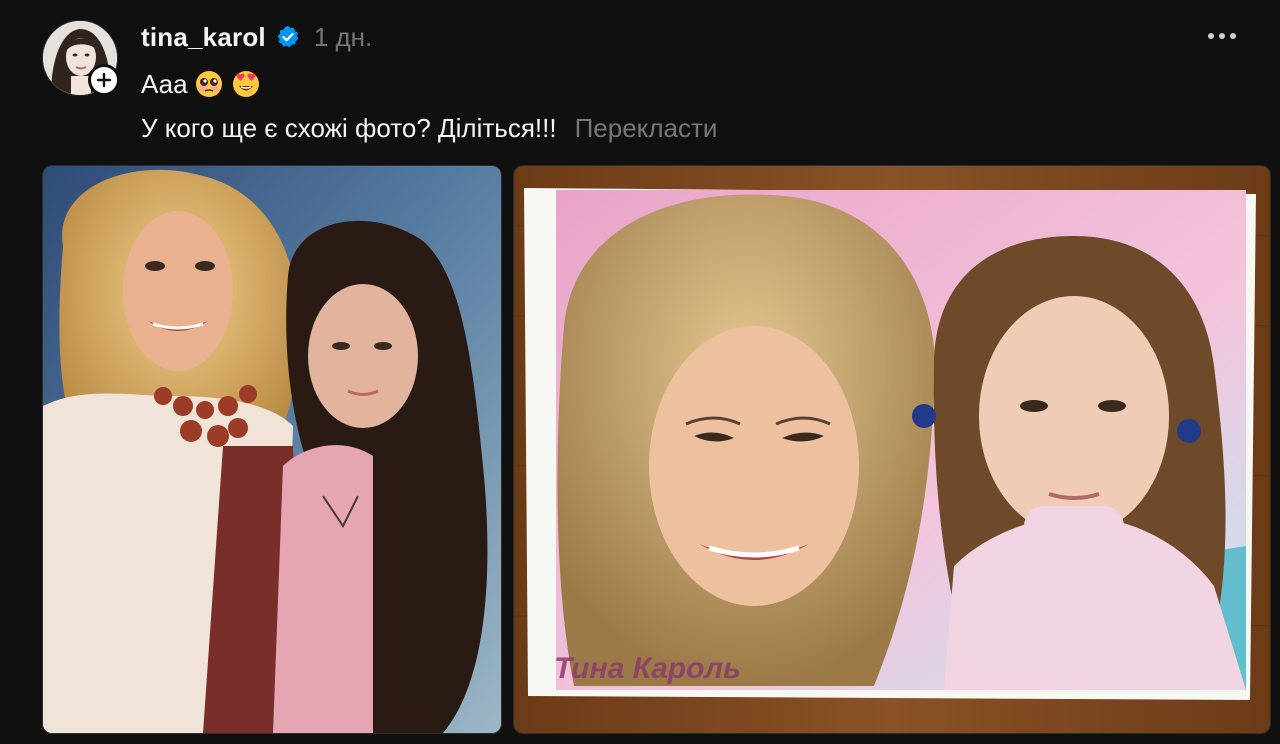  What do you see at coordinates (203, 37) in the screenshot?
I see `username: tina_karol` at bounding box center [203, 37].